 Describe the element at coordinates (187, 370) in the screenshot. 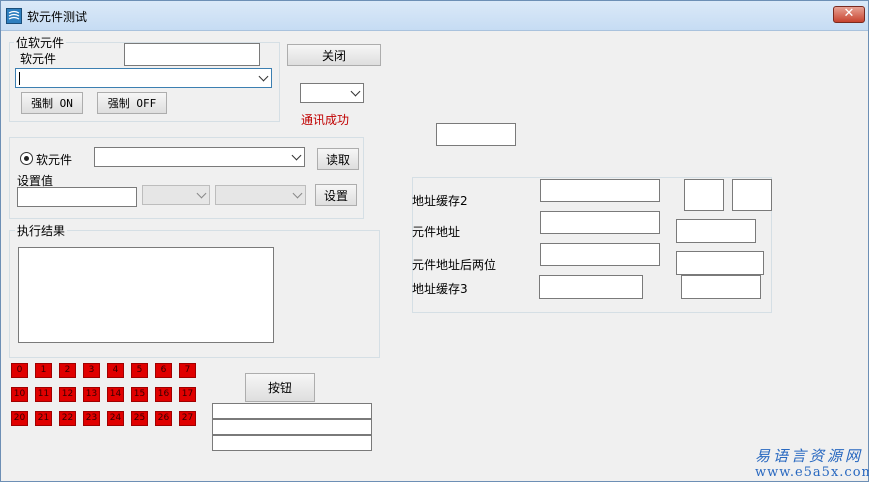

I see `bit-indicator: 7` at that location.